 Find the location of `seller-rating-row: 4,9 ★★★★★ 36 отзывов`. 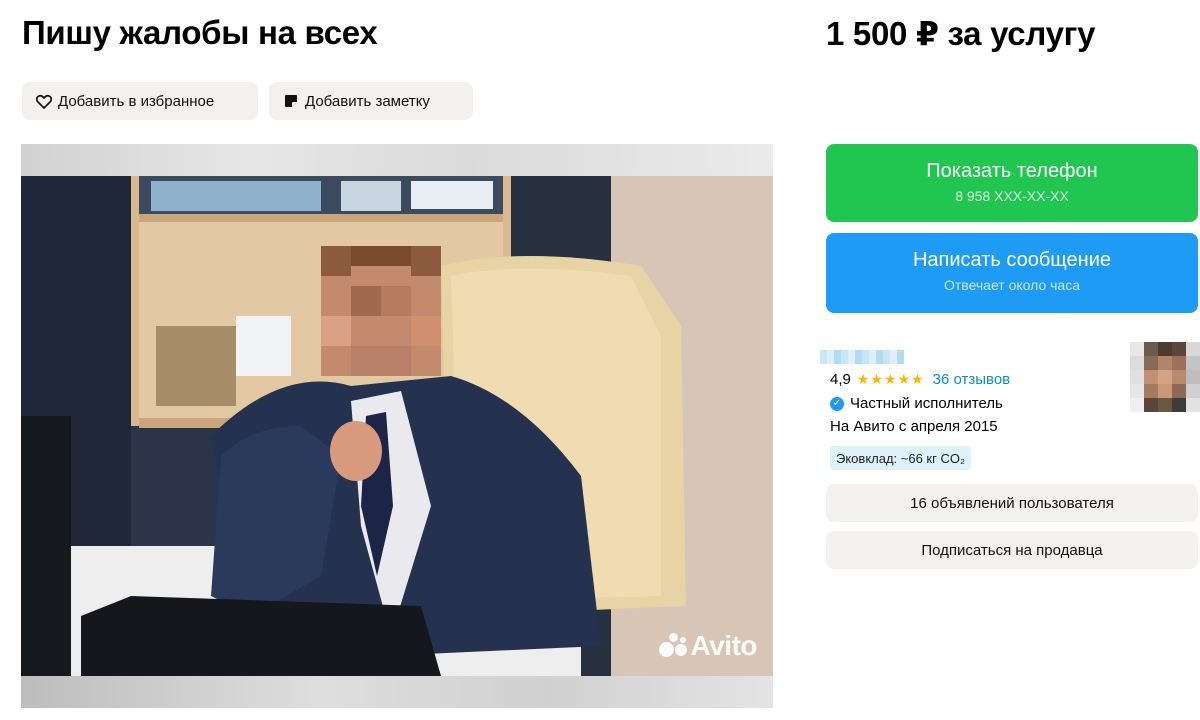

seller-rating-row: 4,9 ★★★★★ 36 отзывов is located at coordinates (920, 379).